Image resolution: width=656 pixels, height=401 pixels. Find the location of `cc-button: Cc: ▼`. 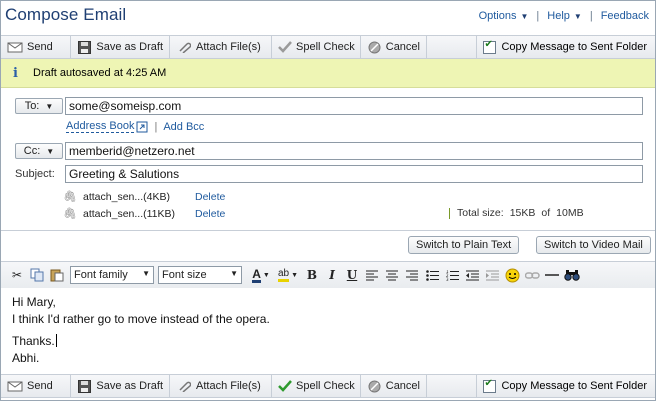

cc-button: Cc: ▼ is located at coordinates (39, 151).